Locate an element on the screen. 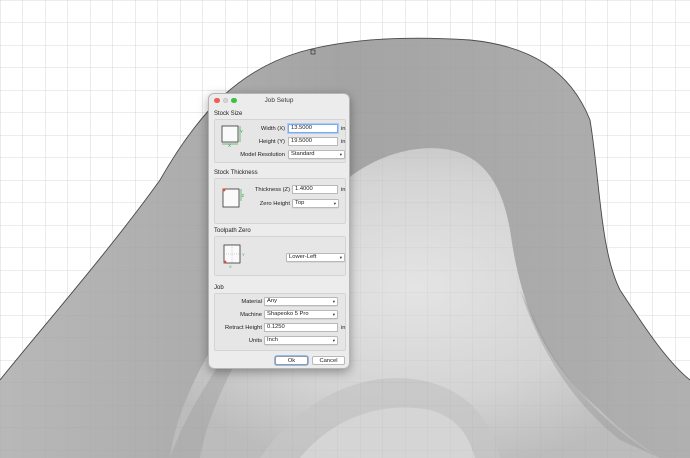 This screenshot has width=690, height=458. dialog-title: Job Setup is located at coordinates (279, 100).